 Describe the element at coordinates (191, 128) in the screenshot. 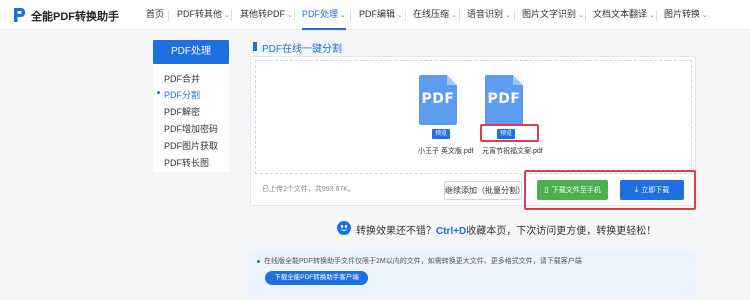

I see `sidebar-item-pdf-add-password: PDF增加密码` at that location.